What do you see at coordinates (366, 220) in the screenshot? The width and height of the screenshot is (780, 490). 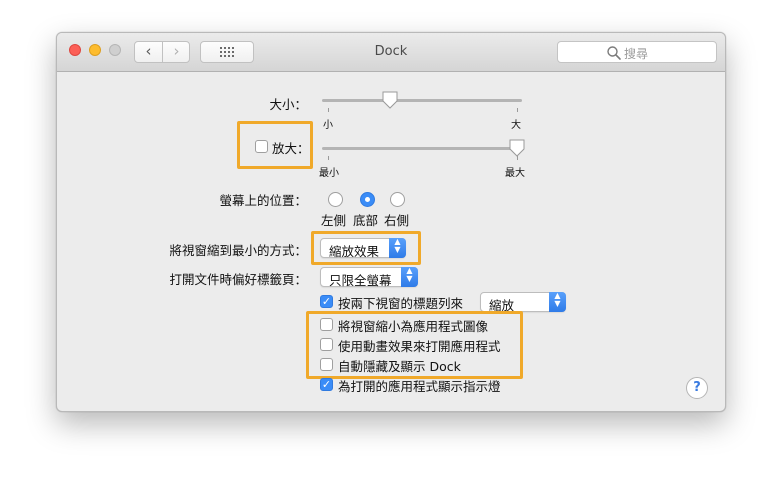 I see `position-bottom-label: 底部` at bounding box center [366, 220].